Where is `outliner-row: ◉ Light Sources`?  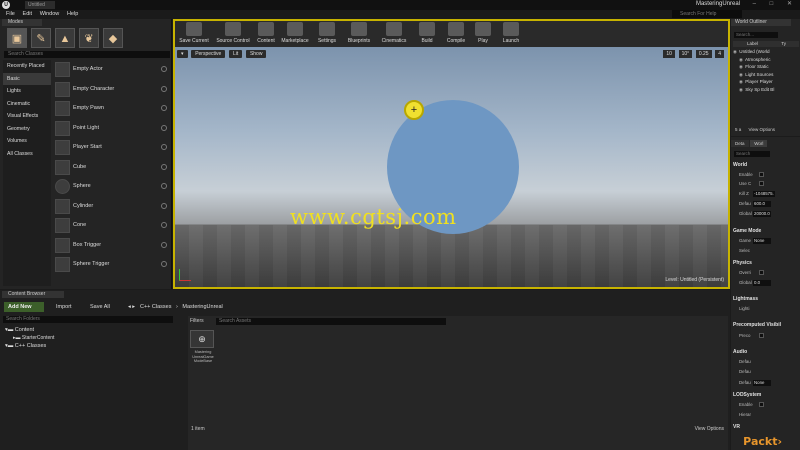
outliner-row: ◉ Light Sources is located at coordinates (766, 75).